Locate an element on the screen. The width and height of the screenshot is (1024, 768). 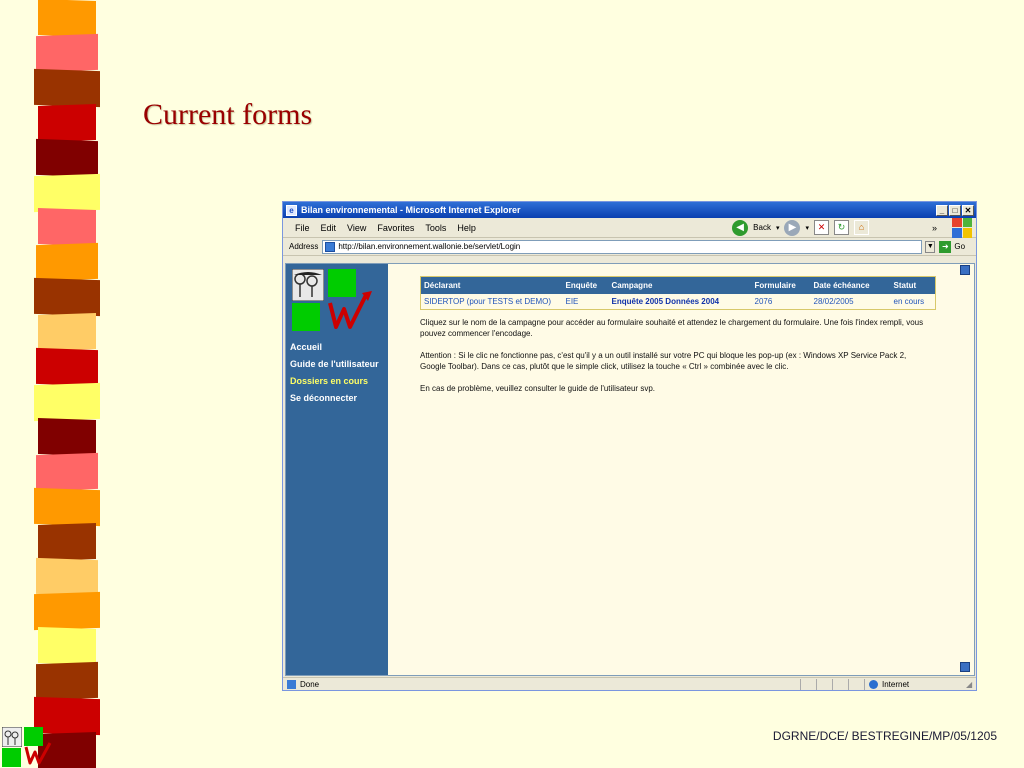
cell-statut: en cours is located at coordinates (913, 301).